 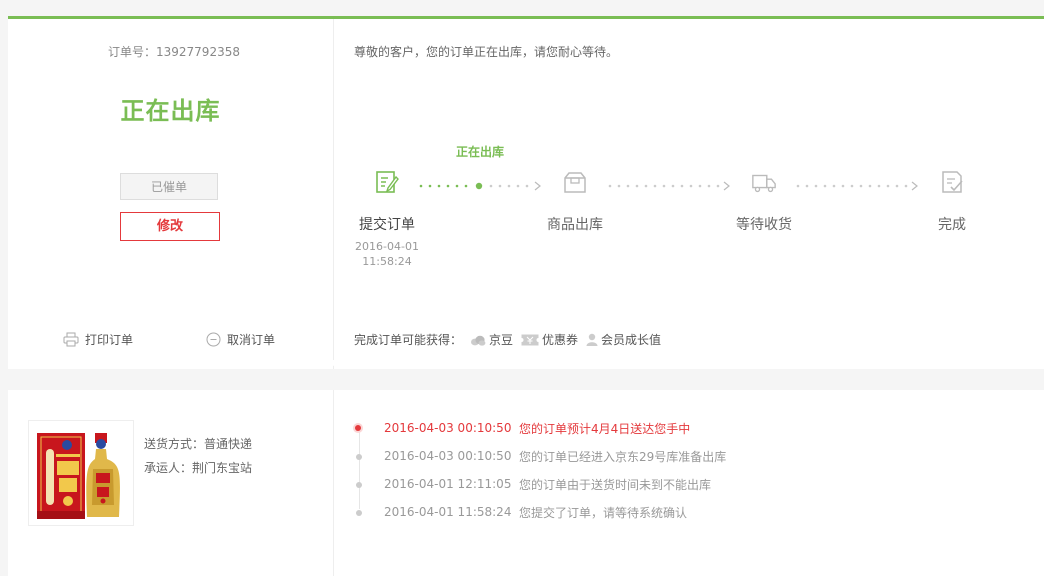 I want to click on tracking-item: 2016-04-01 12:11:05 您的订单由于送货时间未到不能出库, so click(x=540, y=484).